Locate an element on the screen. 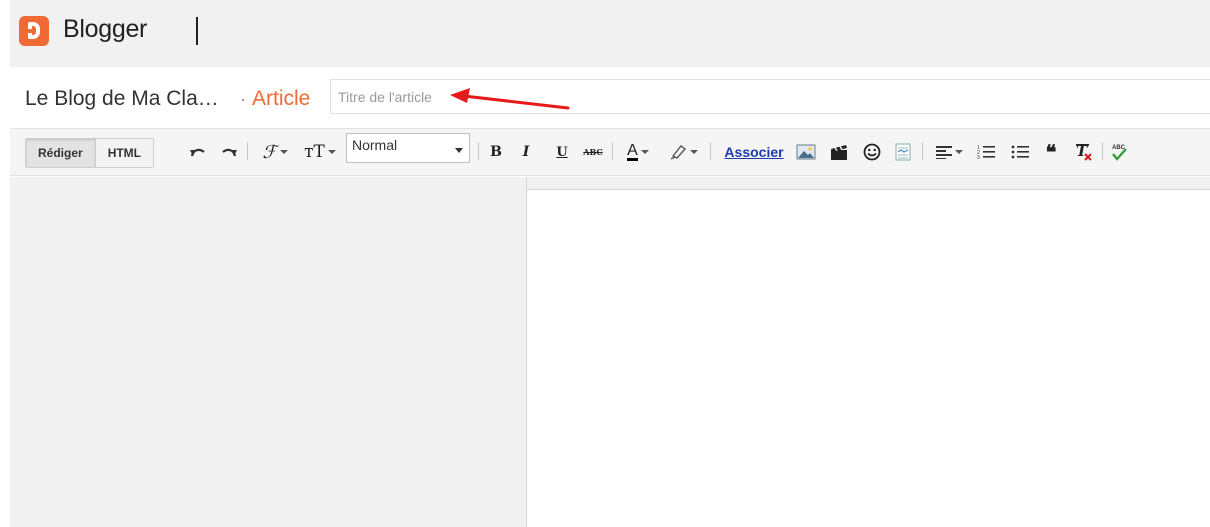 The image size is (1210, 527). mode-switch: Rédiger HTML is located at coordinates (90, 153).